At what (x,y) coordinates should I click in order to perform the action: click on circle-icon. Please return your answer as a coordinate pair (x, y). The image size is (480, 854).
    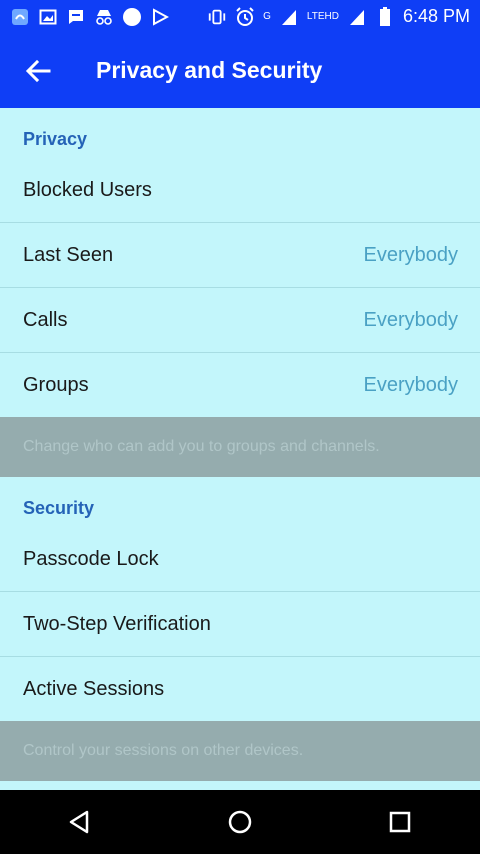
    Looking at the image, I should click on (132, 17).